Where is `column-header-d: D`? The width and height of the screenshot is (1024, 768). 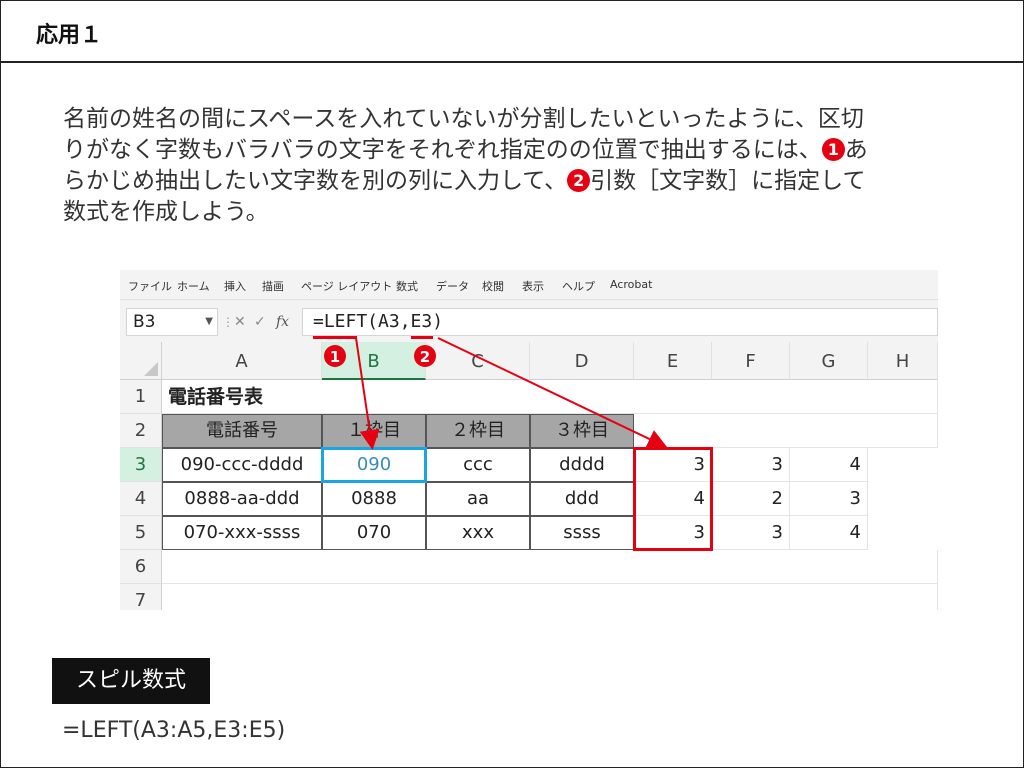
column-header-d: D is located at coordinates (582, 361).